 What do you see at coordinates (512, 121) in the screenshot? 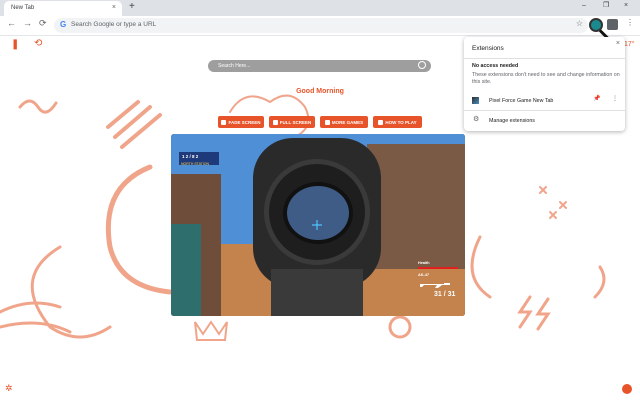
I see `manage-extensions-link: Manage extensions` at bounding box center [512, 121].